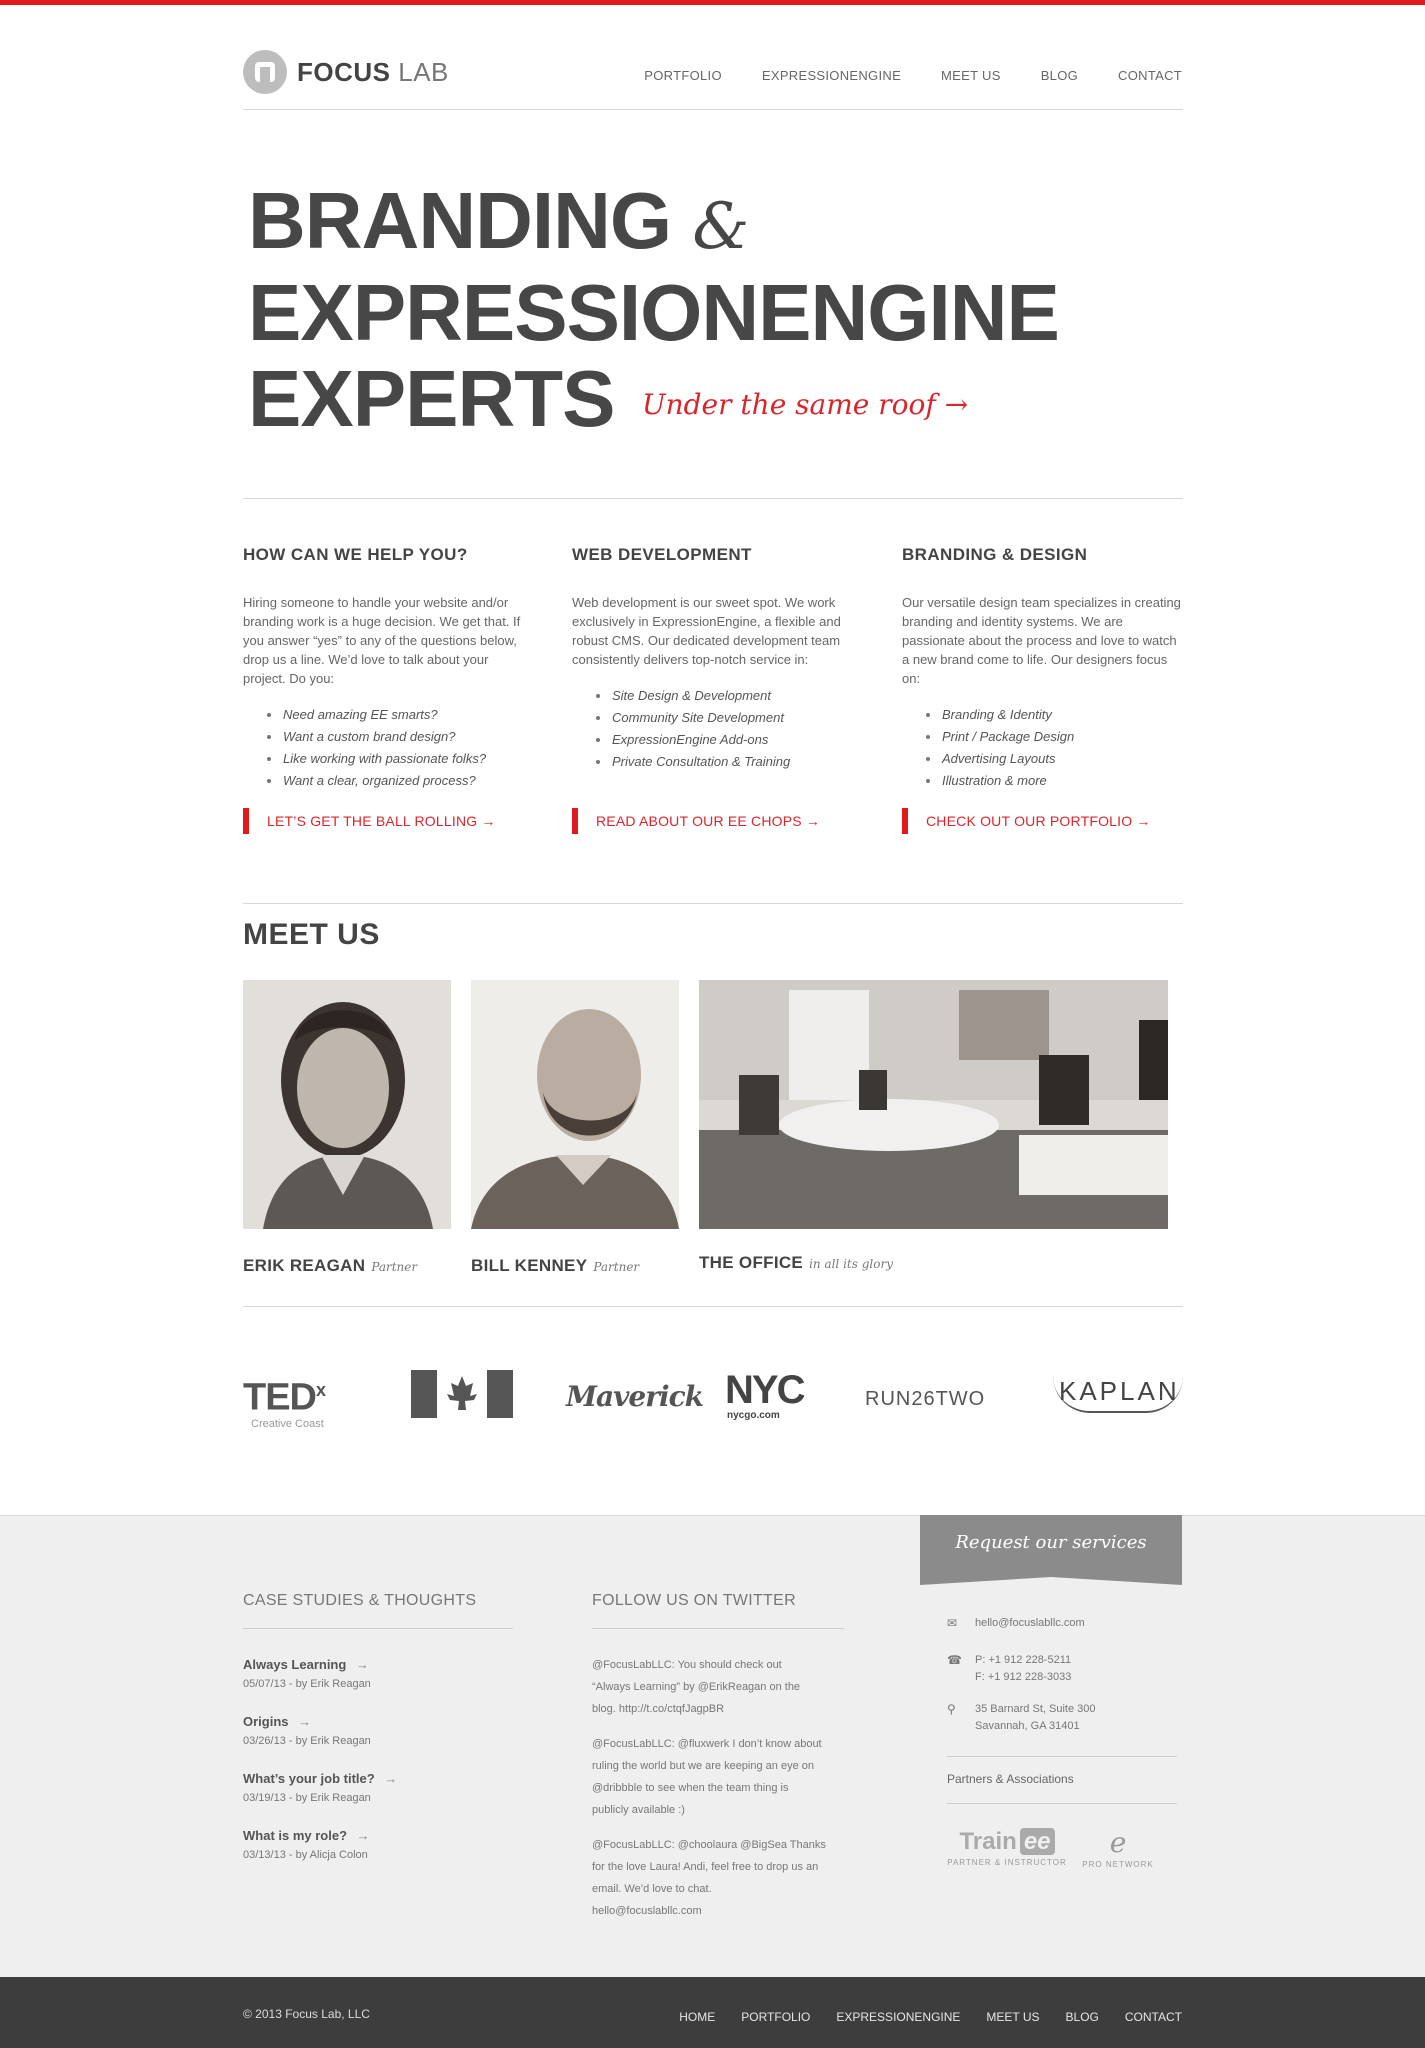  What do you see at coordinates (718, 1628) in the screenshot?
I see `twitter-rule` at bounding box center [718, 1628].